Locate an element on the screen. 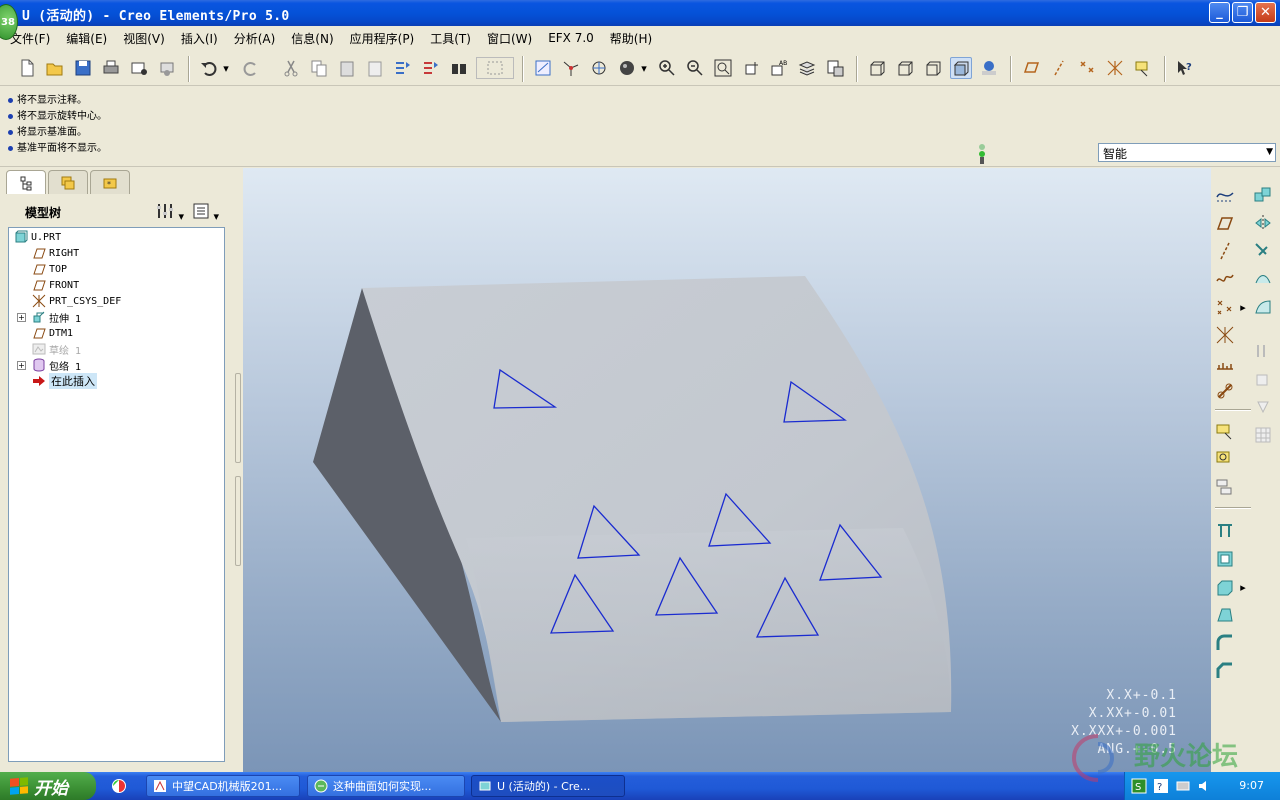 The width and height of the screenshot is (1280, 800). title-bar: 38 U (活动的) - Creo Elements/Pro 5.0 _ ❐ ✕ is located at coordinates (640, 20).